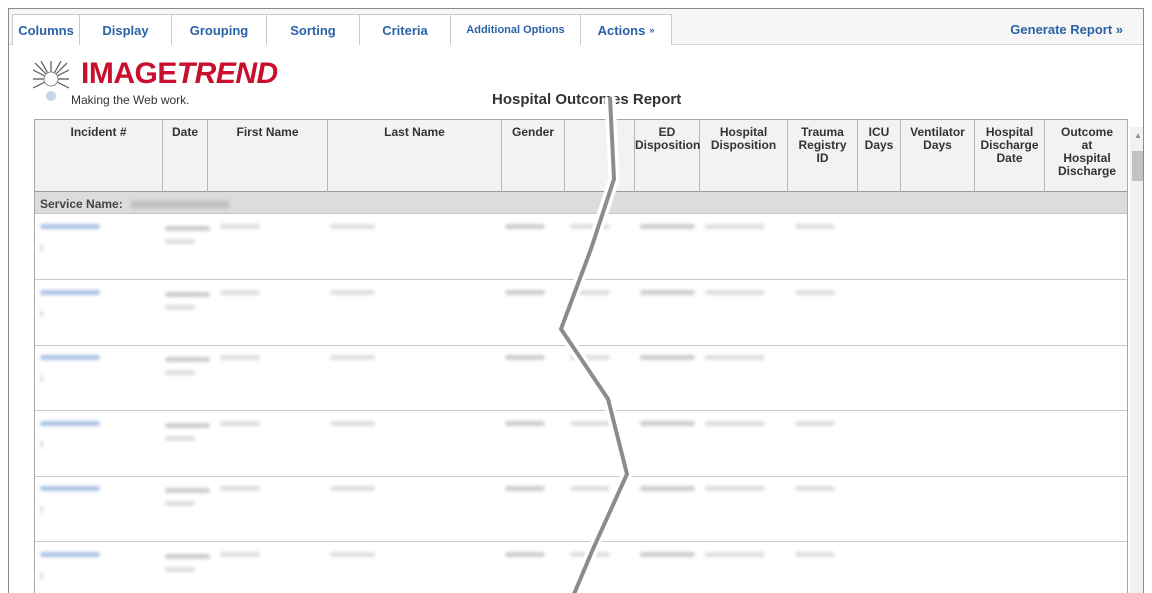  I want to click on tab-label: Actions, so click(621, 30).